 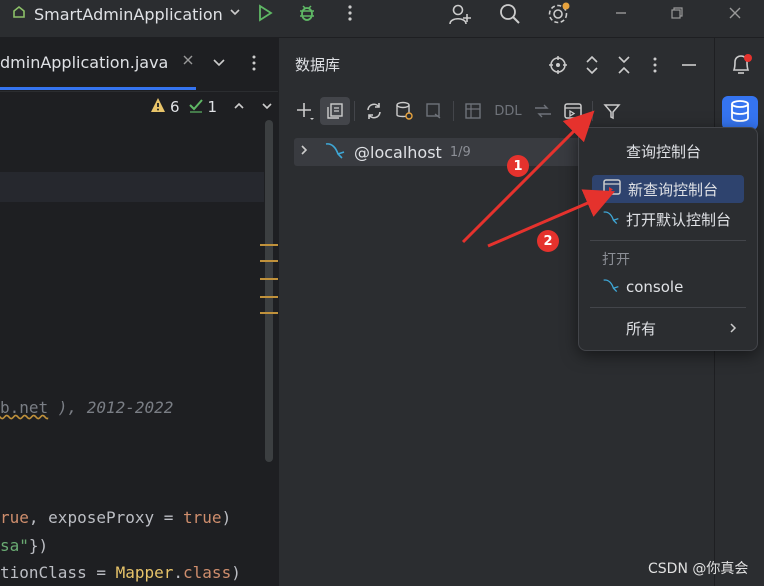 What do you see at coordinates (518, 166) in the screenshot?
I see `annotation-badge-1: 1` at bounding box center [518, 166].